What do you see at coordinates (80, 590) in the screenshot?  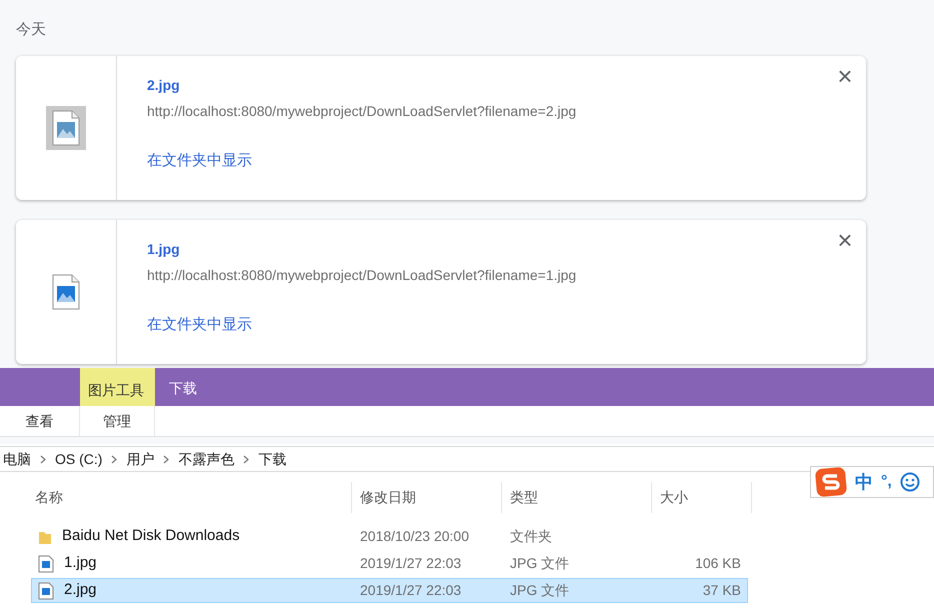 I see `file-name: 2.jpg` at bounding box center [80, 590].